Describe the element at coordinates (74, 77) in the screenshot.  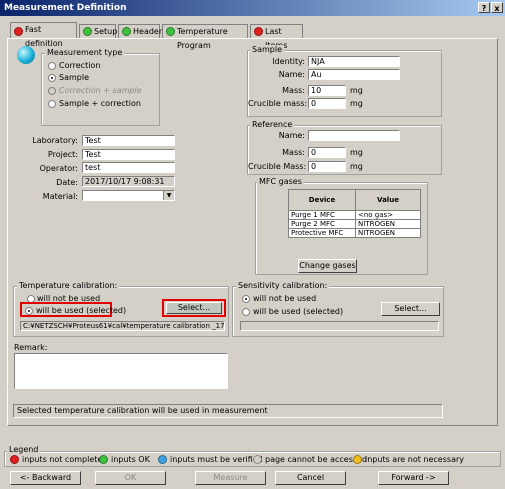
I see `label-sample: Sample` at that location.